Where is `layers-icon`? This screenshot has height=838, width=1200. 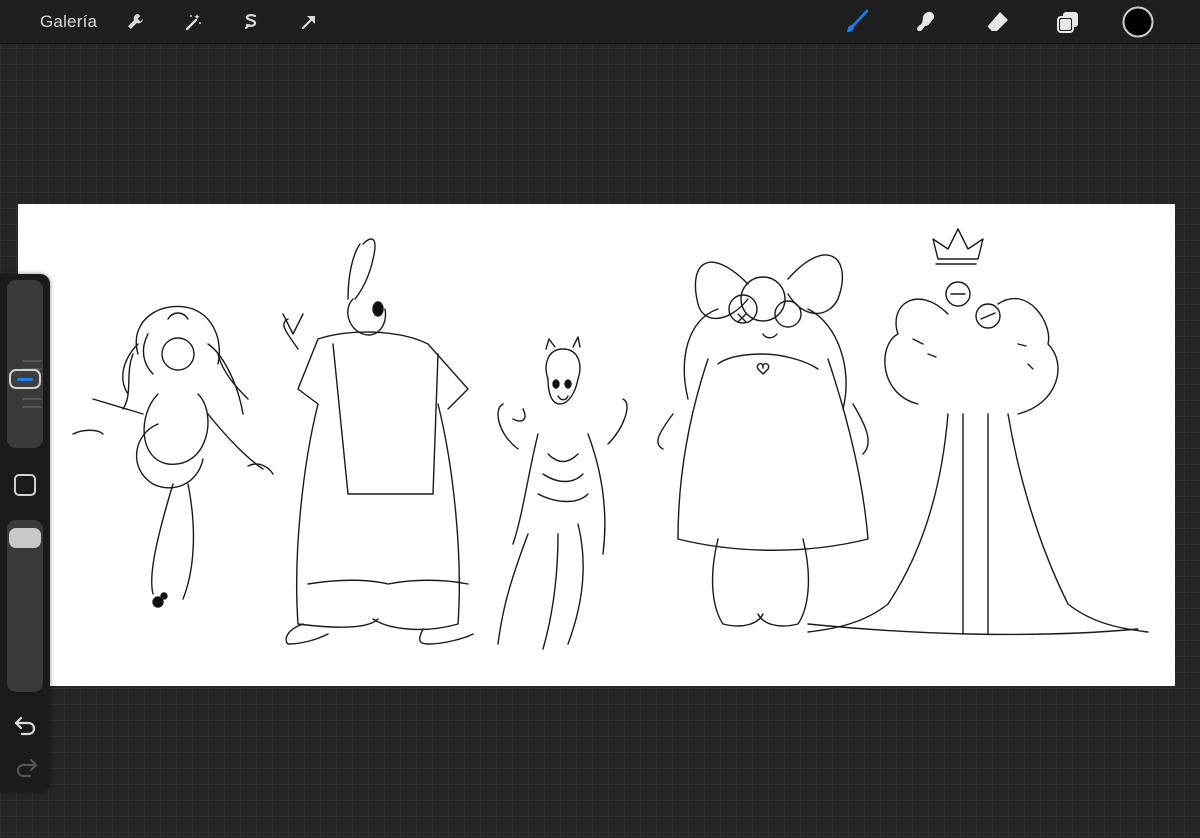 layers-icon is located at coordinates (1067, 22).